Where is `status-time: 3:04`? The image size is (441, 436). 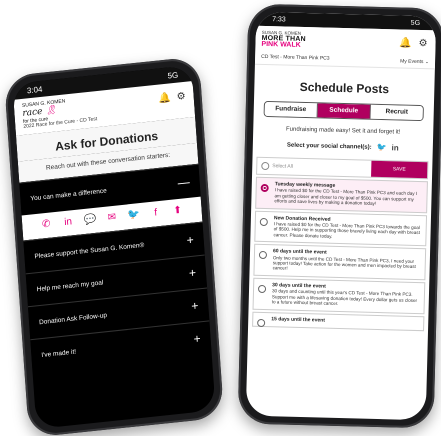 status-time: 3:04 is located at coordinates (34, 89).